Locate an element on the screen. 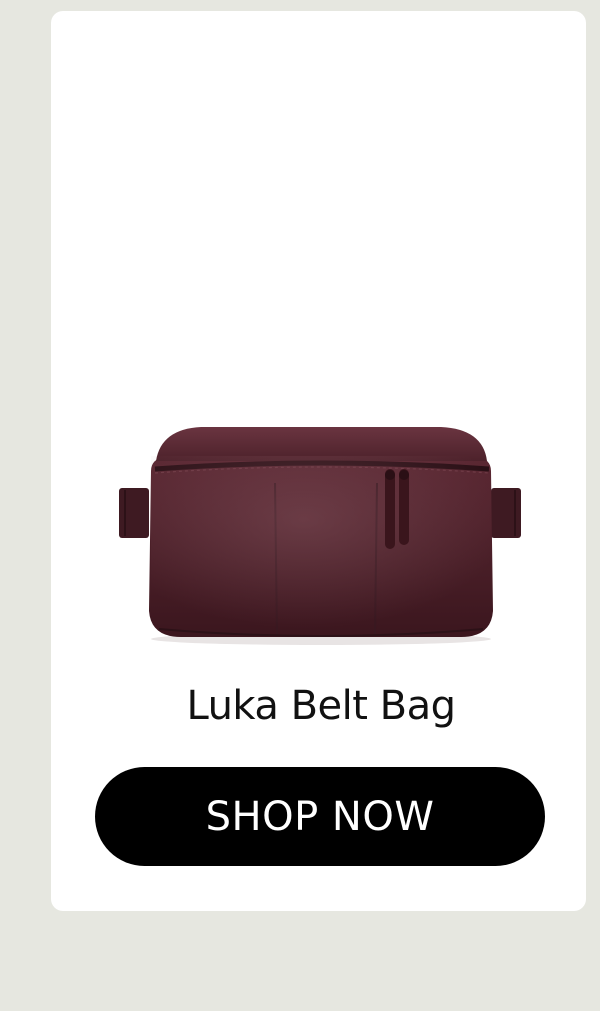 The width and height of the screenshot is (600, 1011). product-name: Luka Belt Bag is located at coordinates (321, 706).